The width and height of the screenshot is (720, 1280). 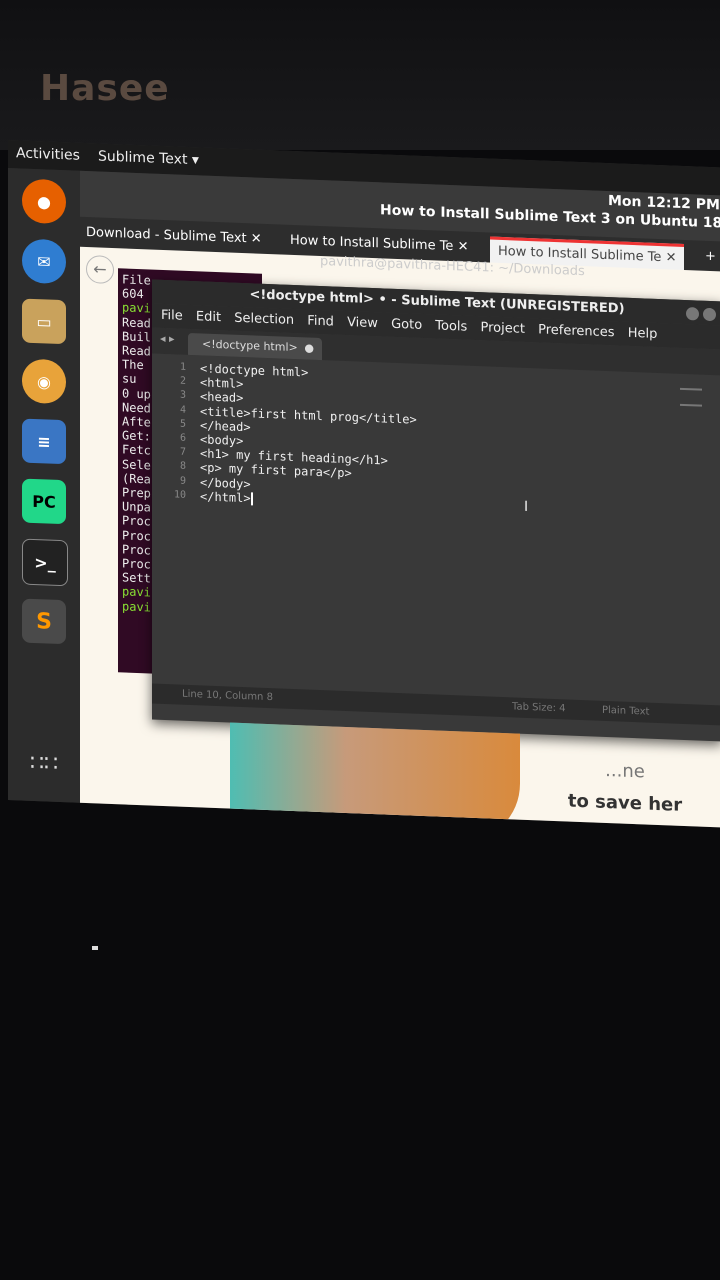 I want to click on thunderbird-icon: ✉, so click(x=44, y=261).